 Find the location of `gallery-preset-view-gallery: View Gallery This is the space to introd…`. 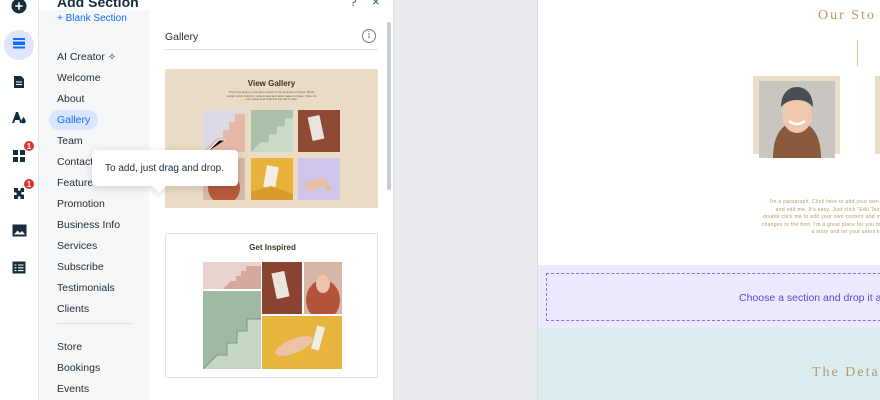

gallery-preset-view-gallery: View Gallery This is the space to introd… is located at coordinates (271, 138).